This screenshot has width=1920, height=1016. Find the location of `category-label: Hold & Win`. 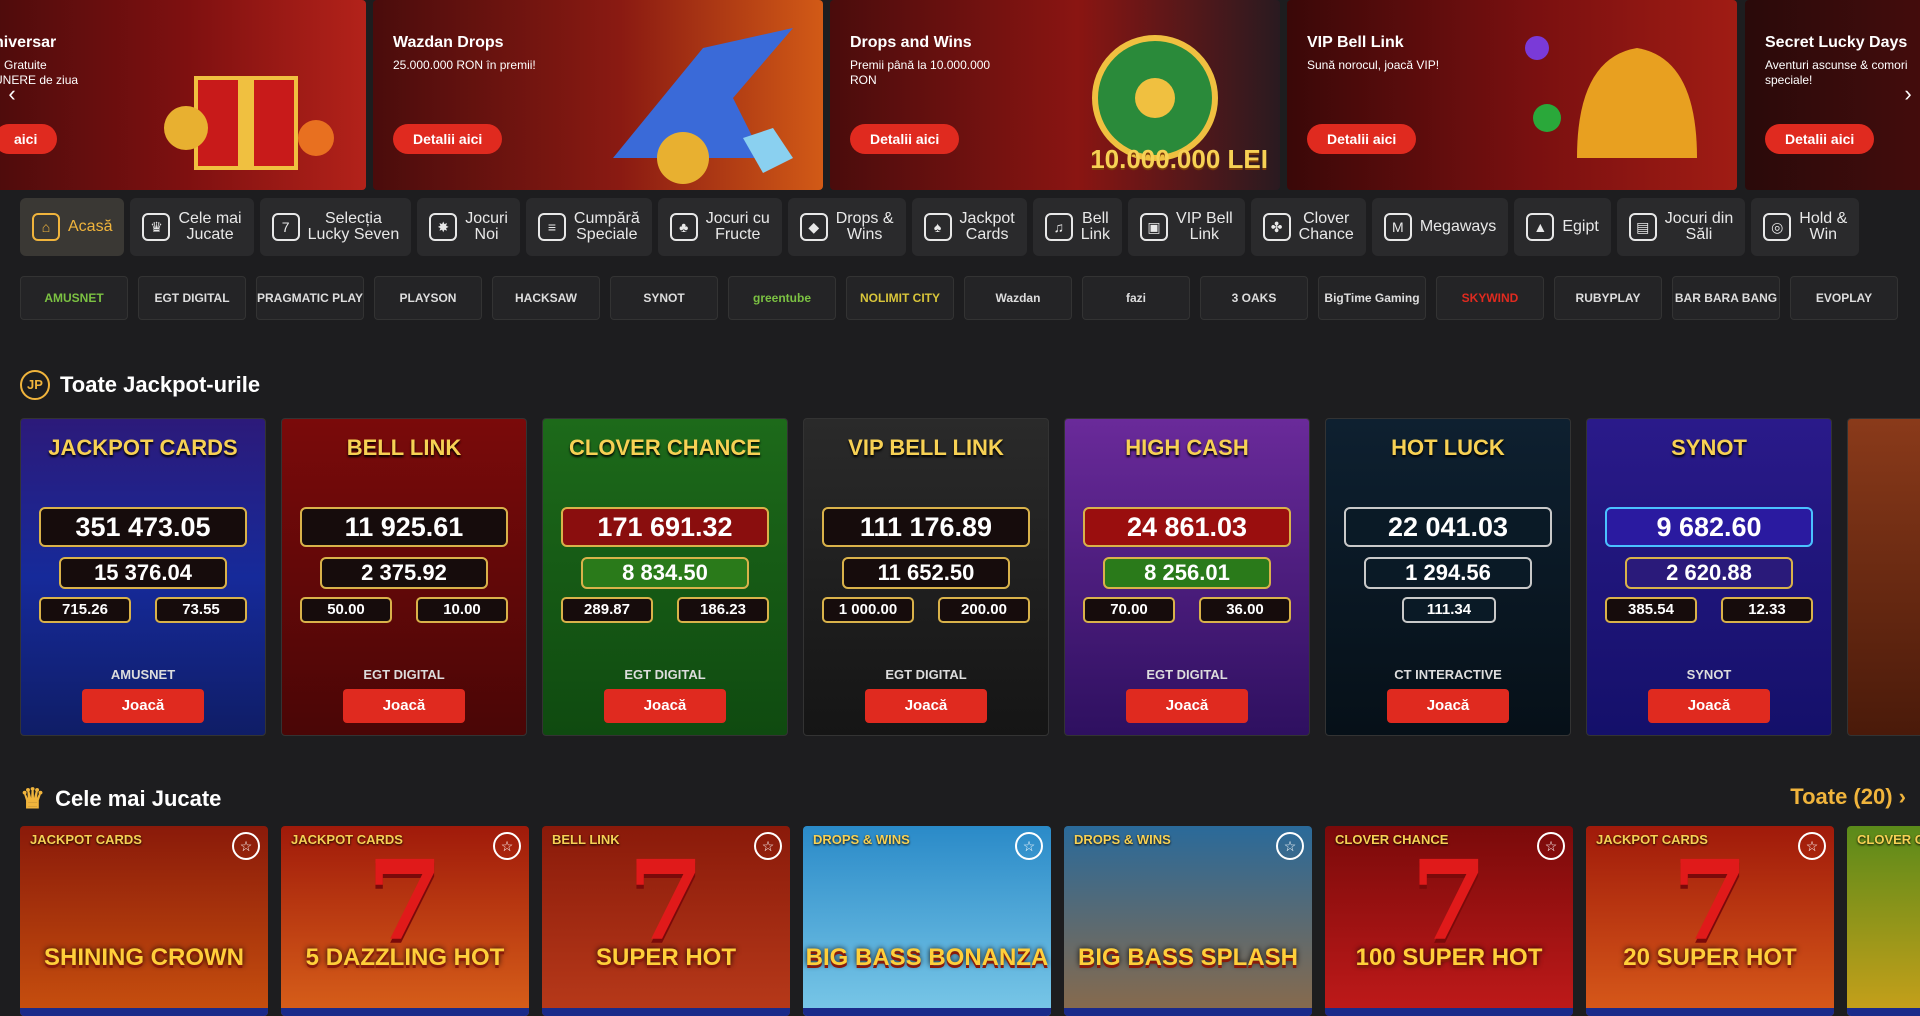

category-label: Hold & Win is located at coordinates (1823, 226).